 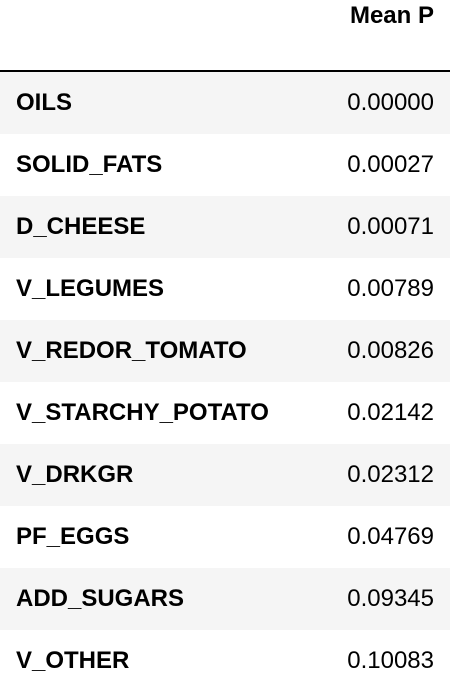 What do you see at coordinates (390, 164) in the screenshot?
I see `row-value: 0.00027` at bounding box center [390, 164].